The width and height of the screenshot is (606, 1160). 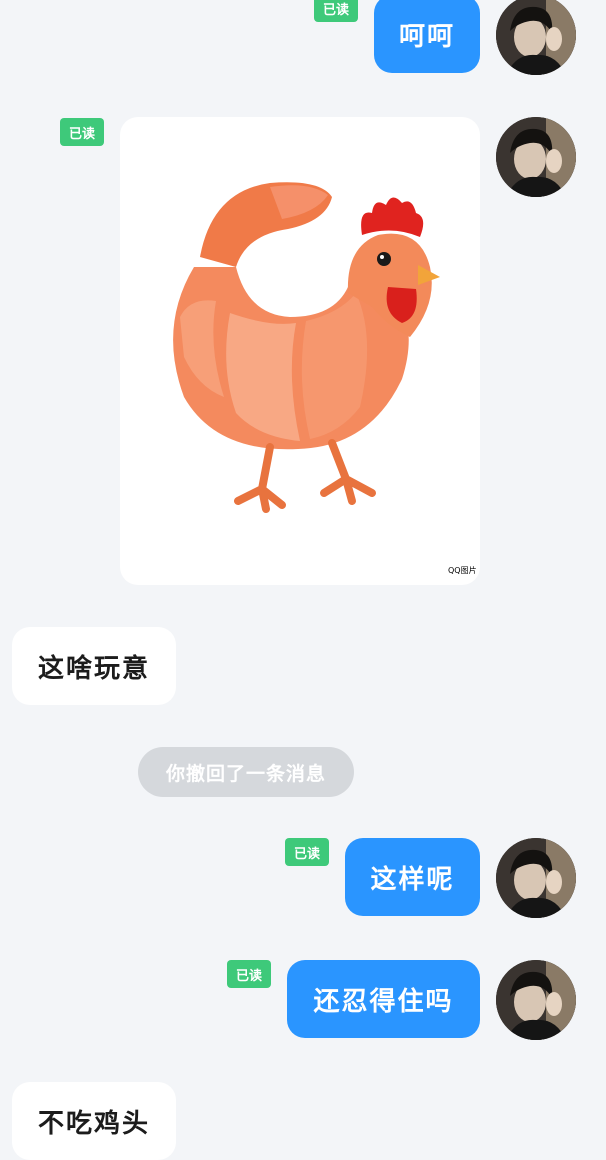 I want to click on incoming-message-bubble: 这啥玩意, so click(x=94, y=666).